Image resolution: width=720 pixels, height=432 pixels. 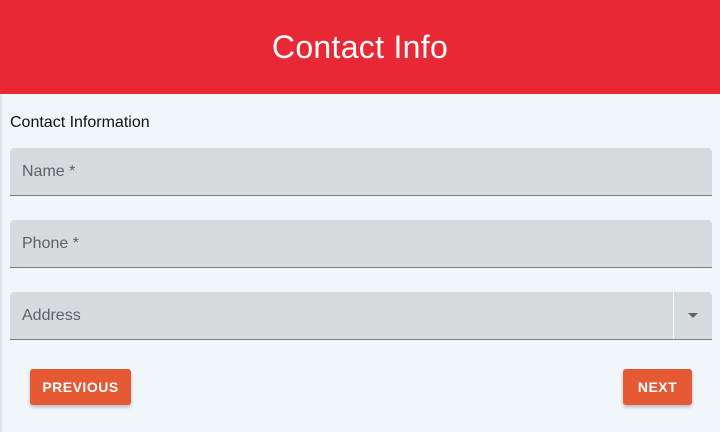 I want to click on address-select: Address, so click(x=361, y=316).